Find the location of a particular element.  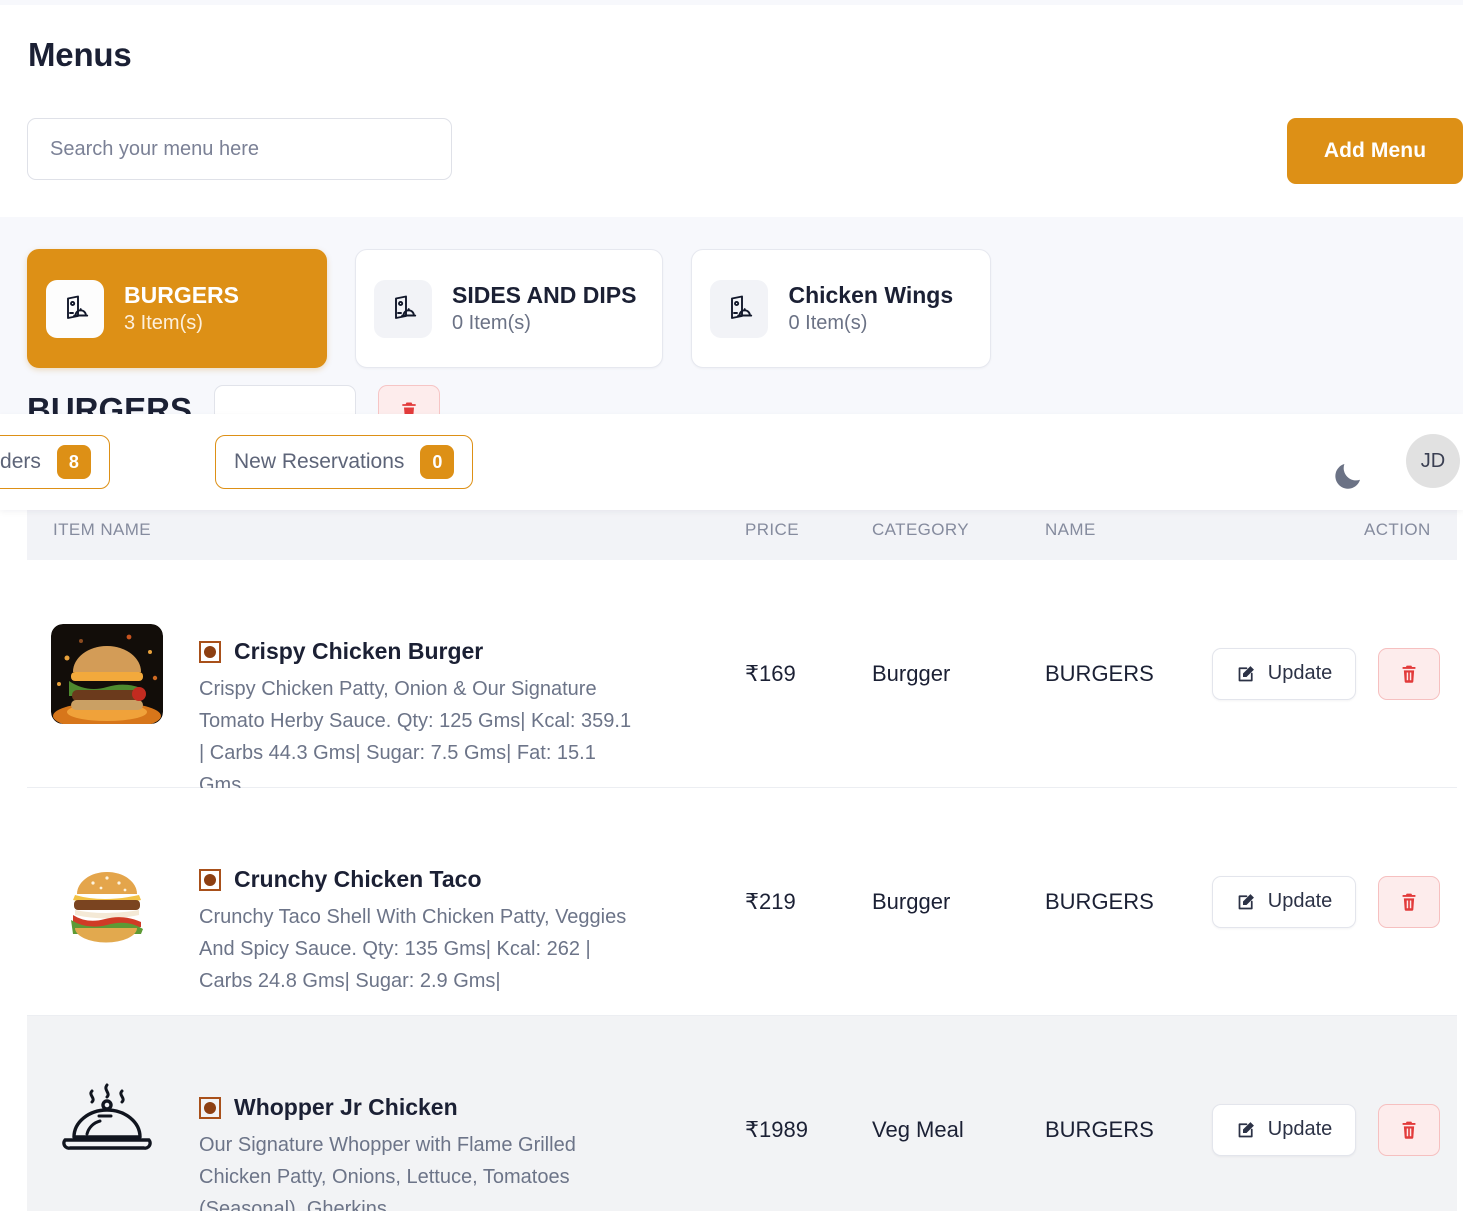

moon-icon is located at coordinates (1348, 476).